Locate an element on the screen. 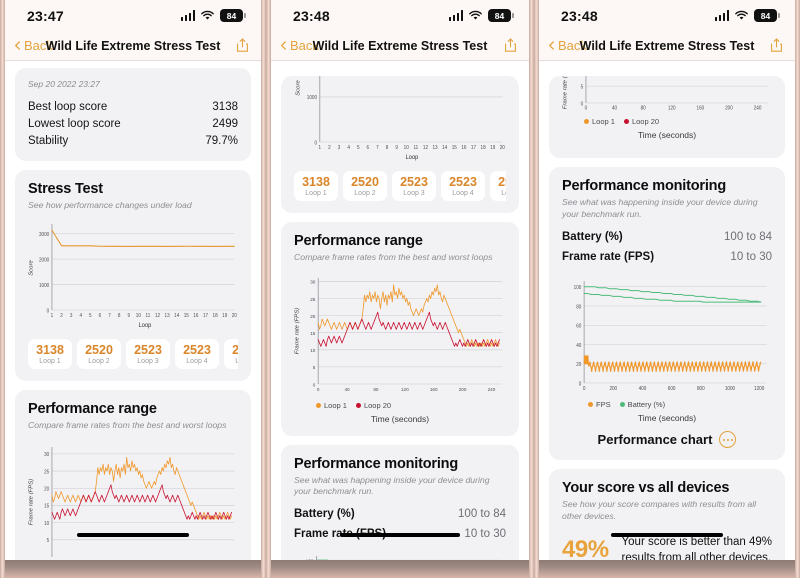 Image resolution: width=800 pixels, height=578 pixels. loop-chip-value: 2520 is located at coordinates (365, 182).